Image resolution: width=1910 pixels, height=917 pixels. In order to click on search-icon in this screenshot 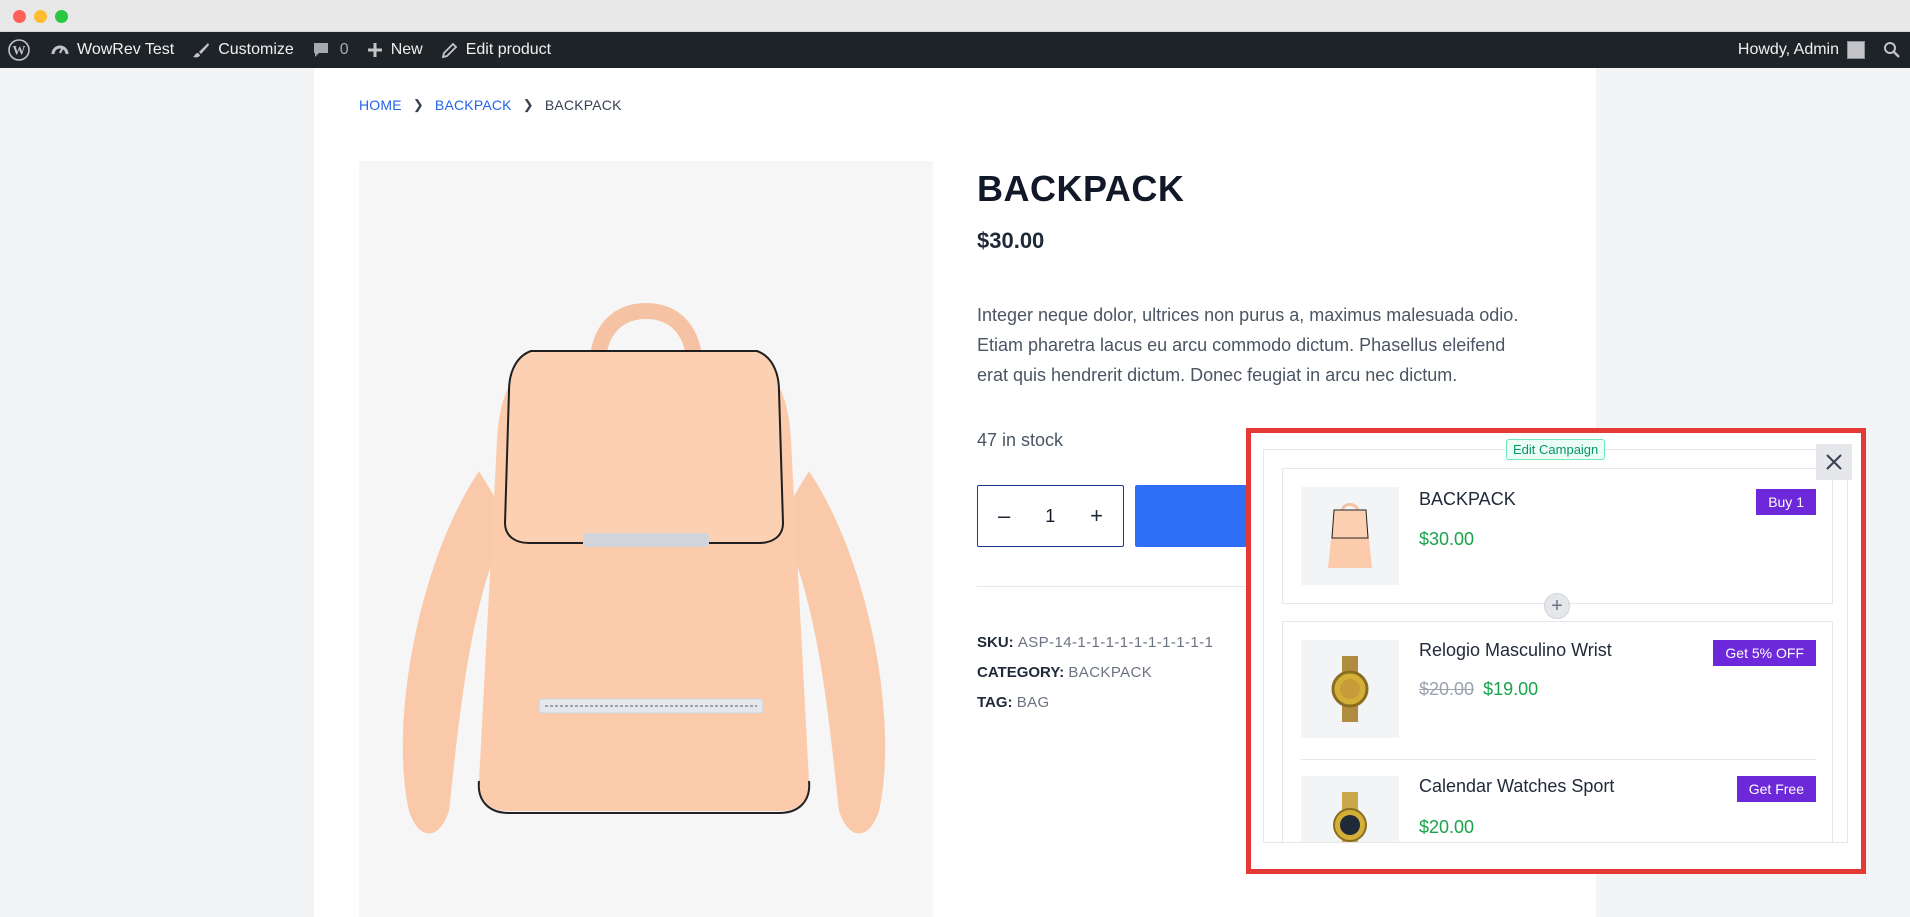, I will do `click(1892, 50)`.